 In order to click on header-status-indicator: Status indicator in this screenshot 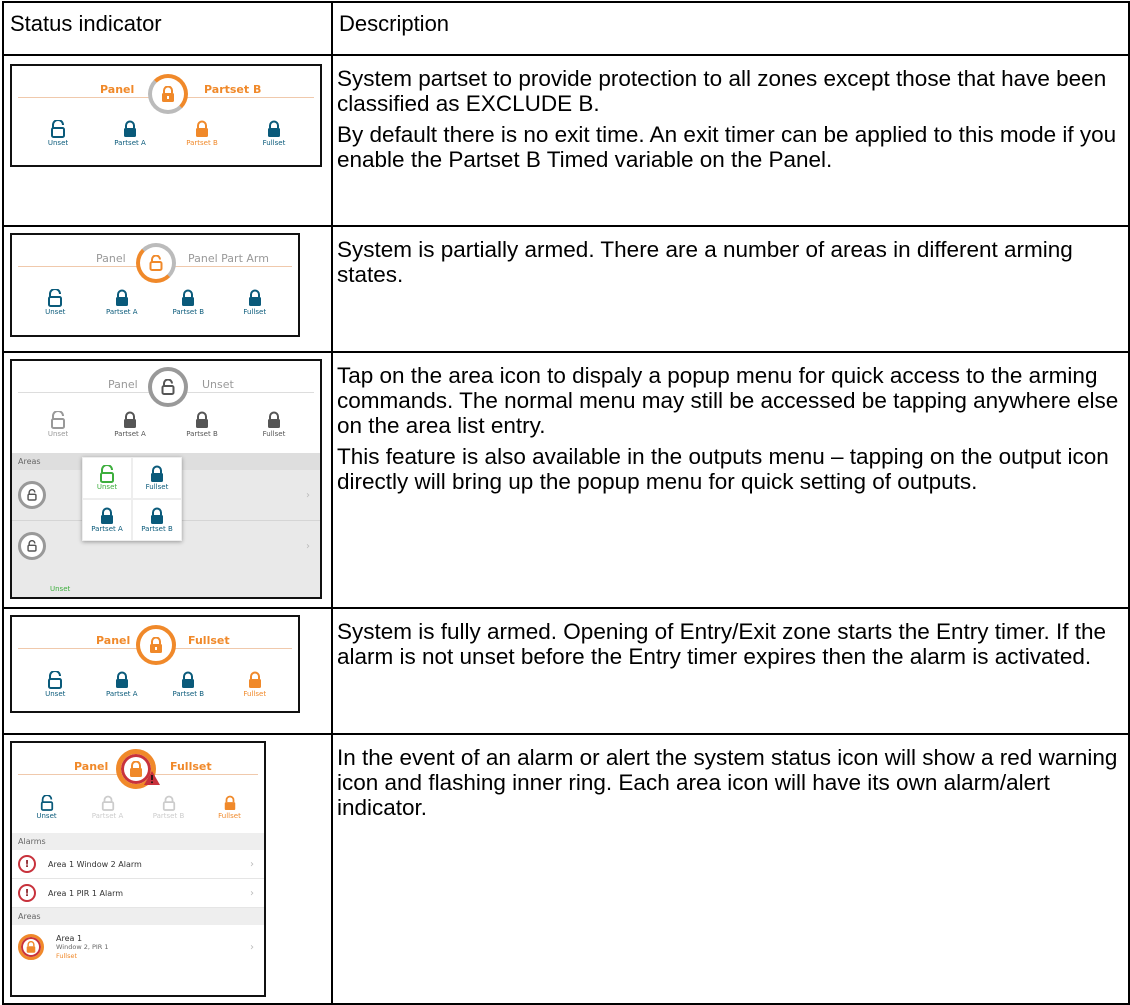, I will do `click(167, 28)`.